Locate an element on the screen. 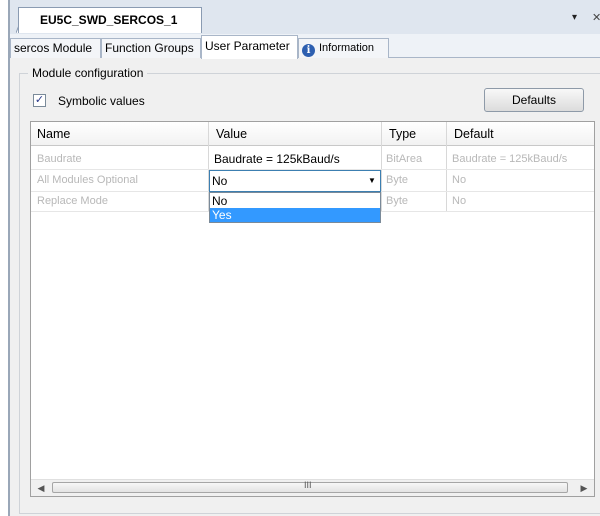 The width and height of the screenshot is (600, 516). chevron-down-icon: ▾ is located at coordinates (574, 17).